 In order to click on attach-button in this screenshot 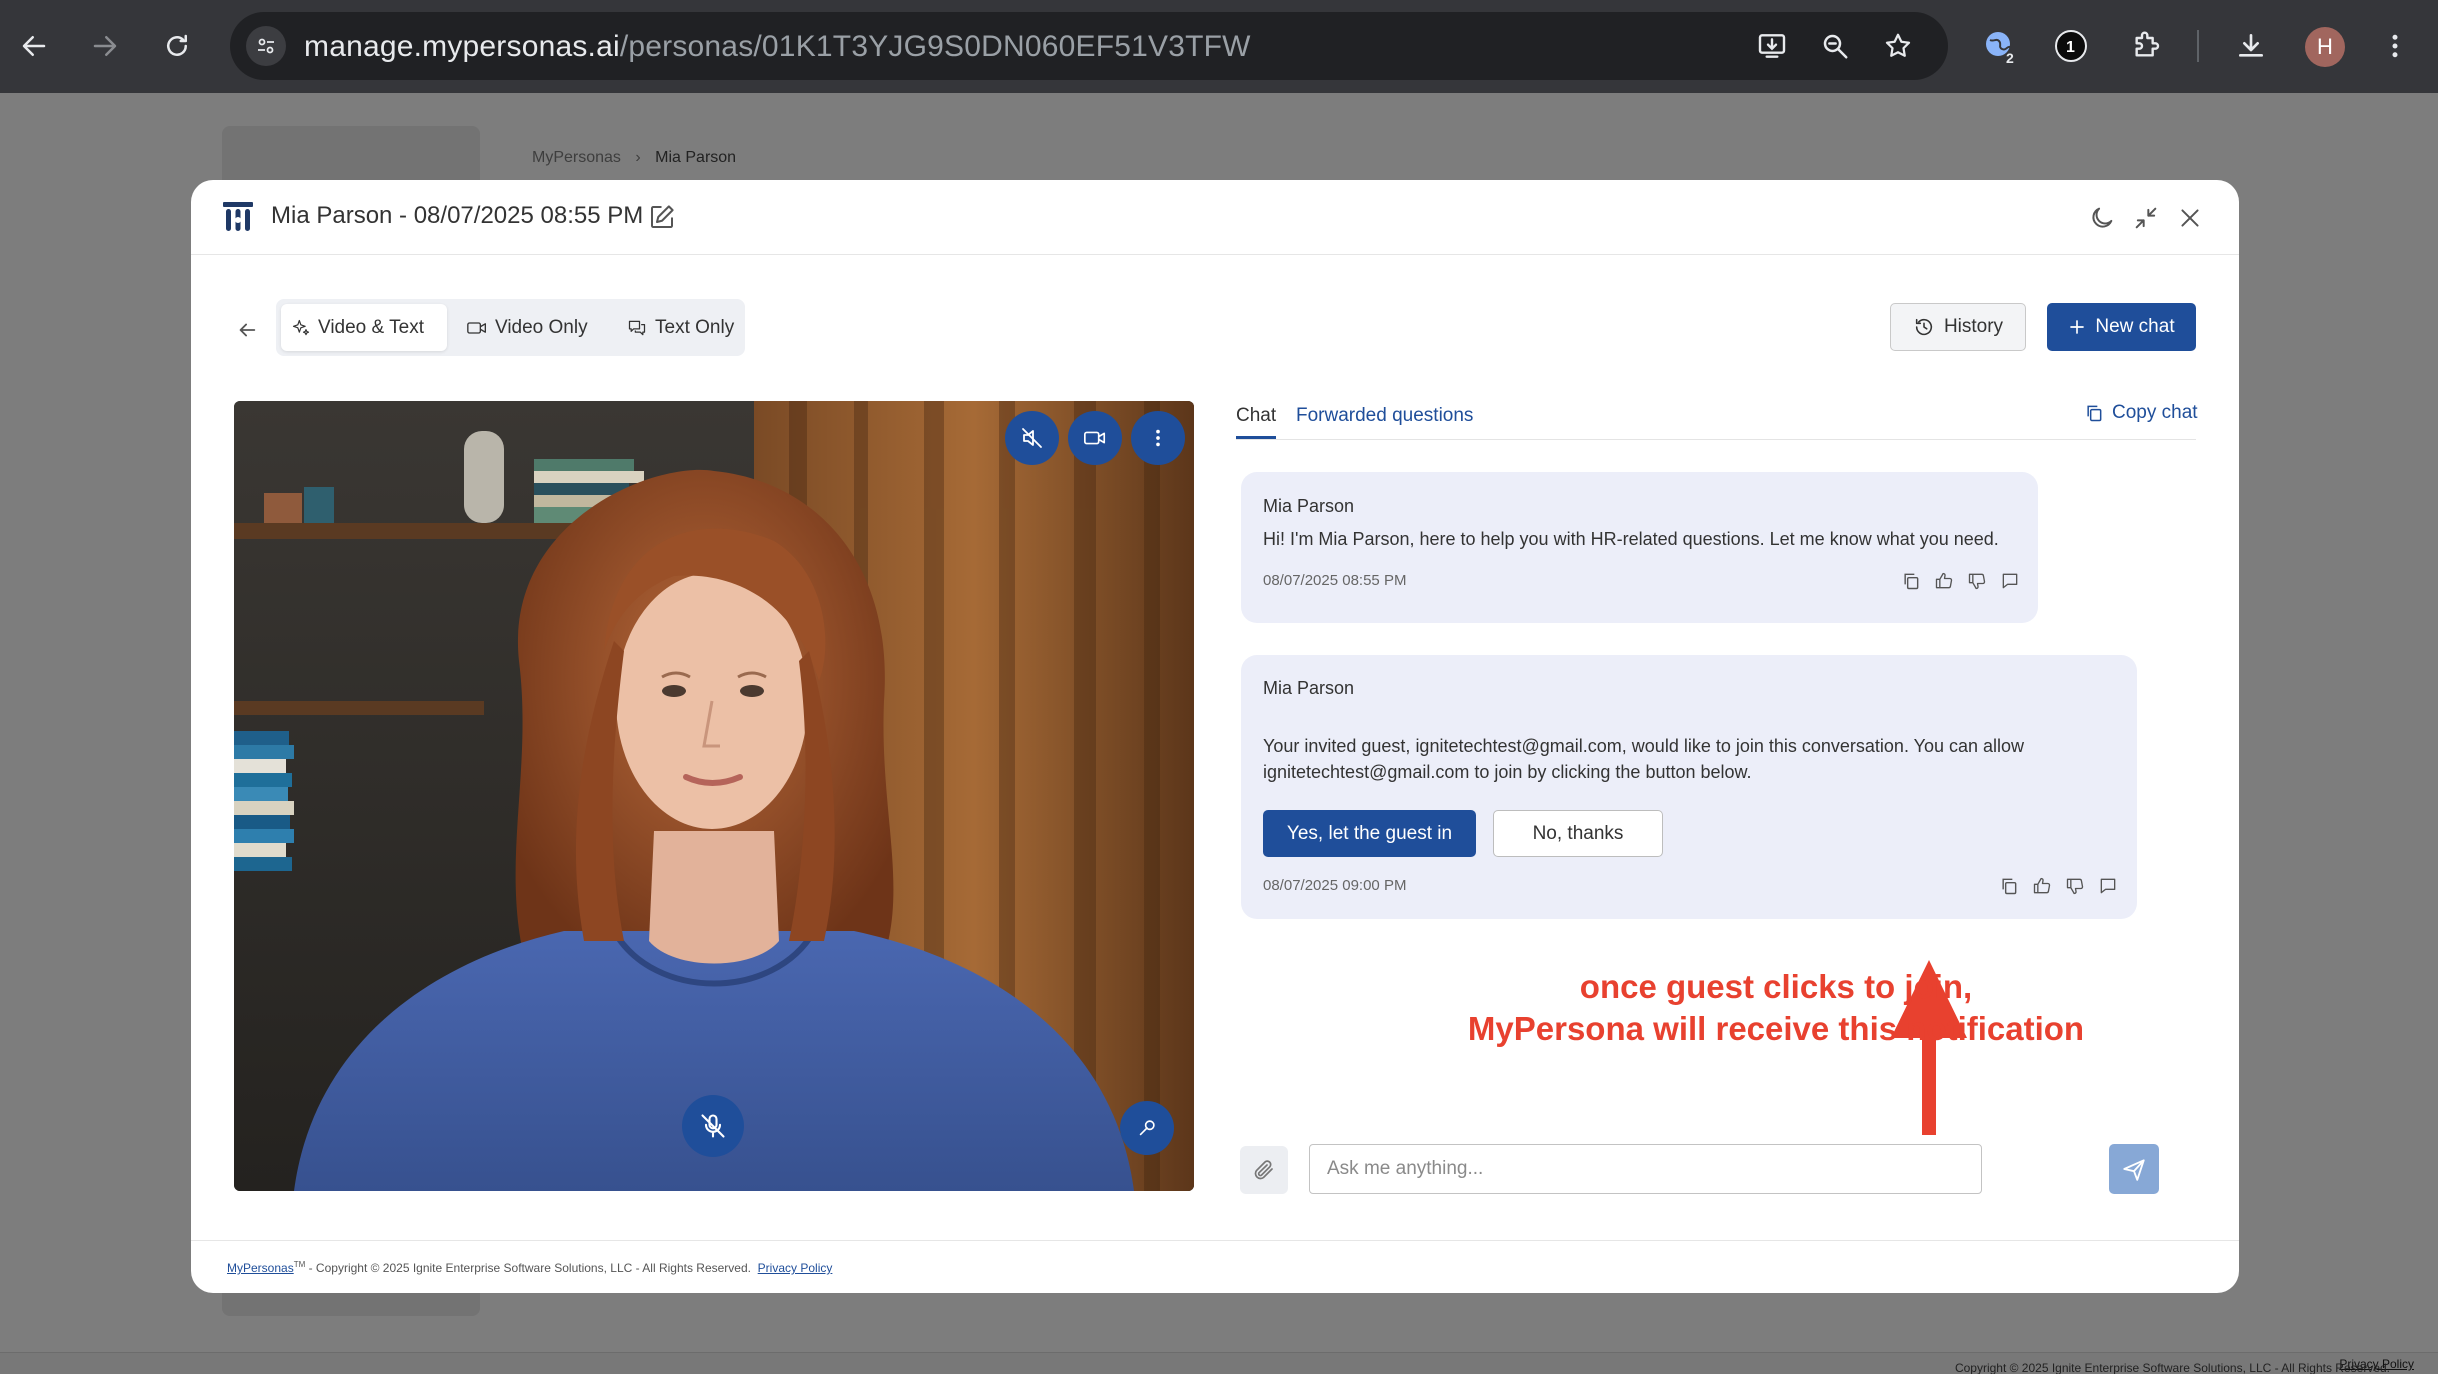, I will do `click(1264, 1170)`.